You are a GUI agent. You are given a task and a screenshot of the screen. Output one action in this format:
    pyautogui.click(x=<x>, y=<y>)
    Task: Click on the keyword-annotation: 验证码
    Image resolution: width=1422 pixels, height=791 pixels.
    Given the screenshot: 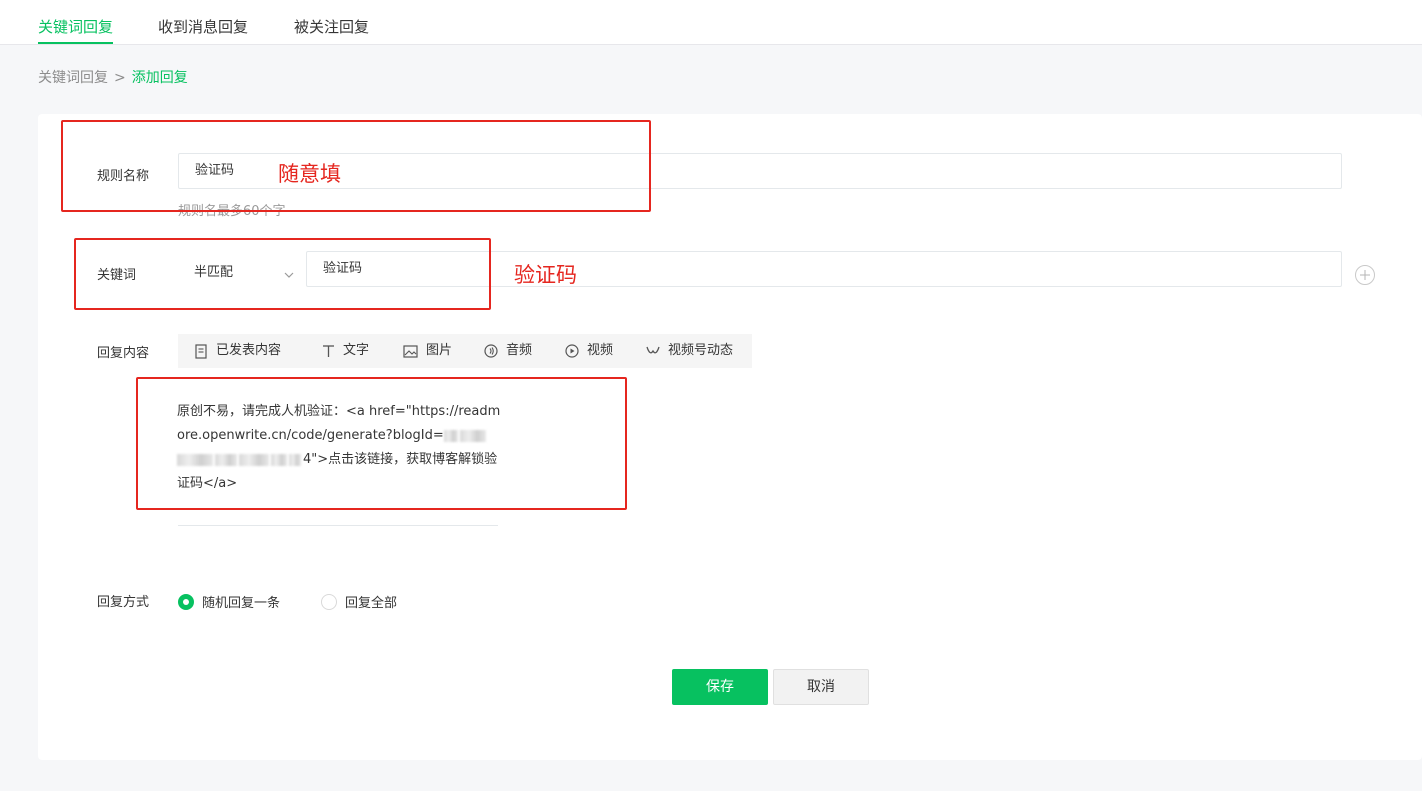 What is the action you would take?
    pyautogui.click(x=545, y=275)
    